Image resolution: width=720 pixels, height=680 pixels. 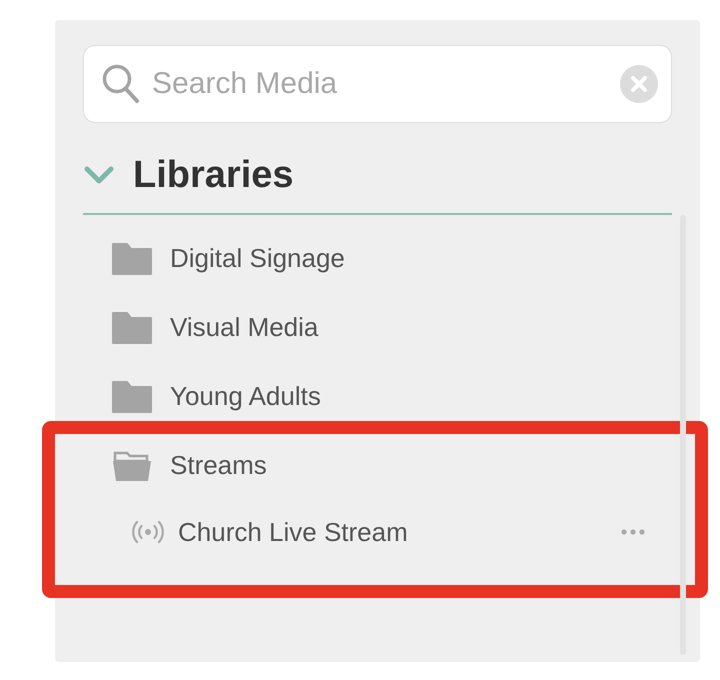 I want to click on folder-name: Young Adults, so click(x=245, y=396).